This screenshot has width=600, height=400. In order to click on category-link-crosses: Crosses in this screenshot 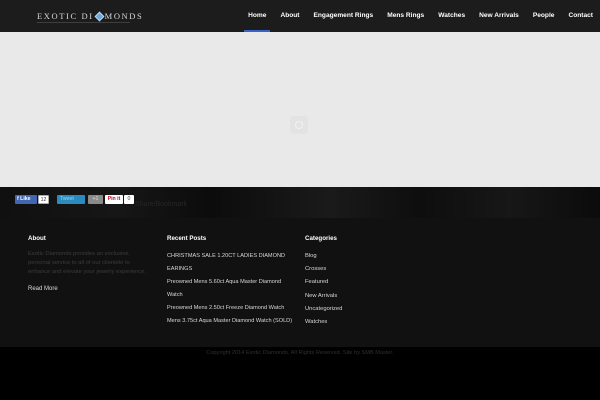, I will do `click(323, 269)`.